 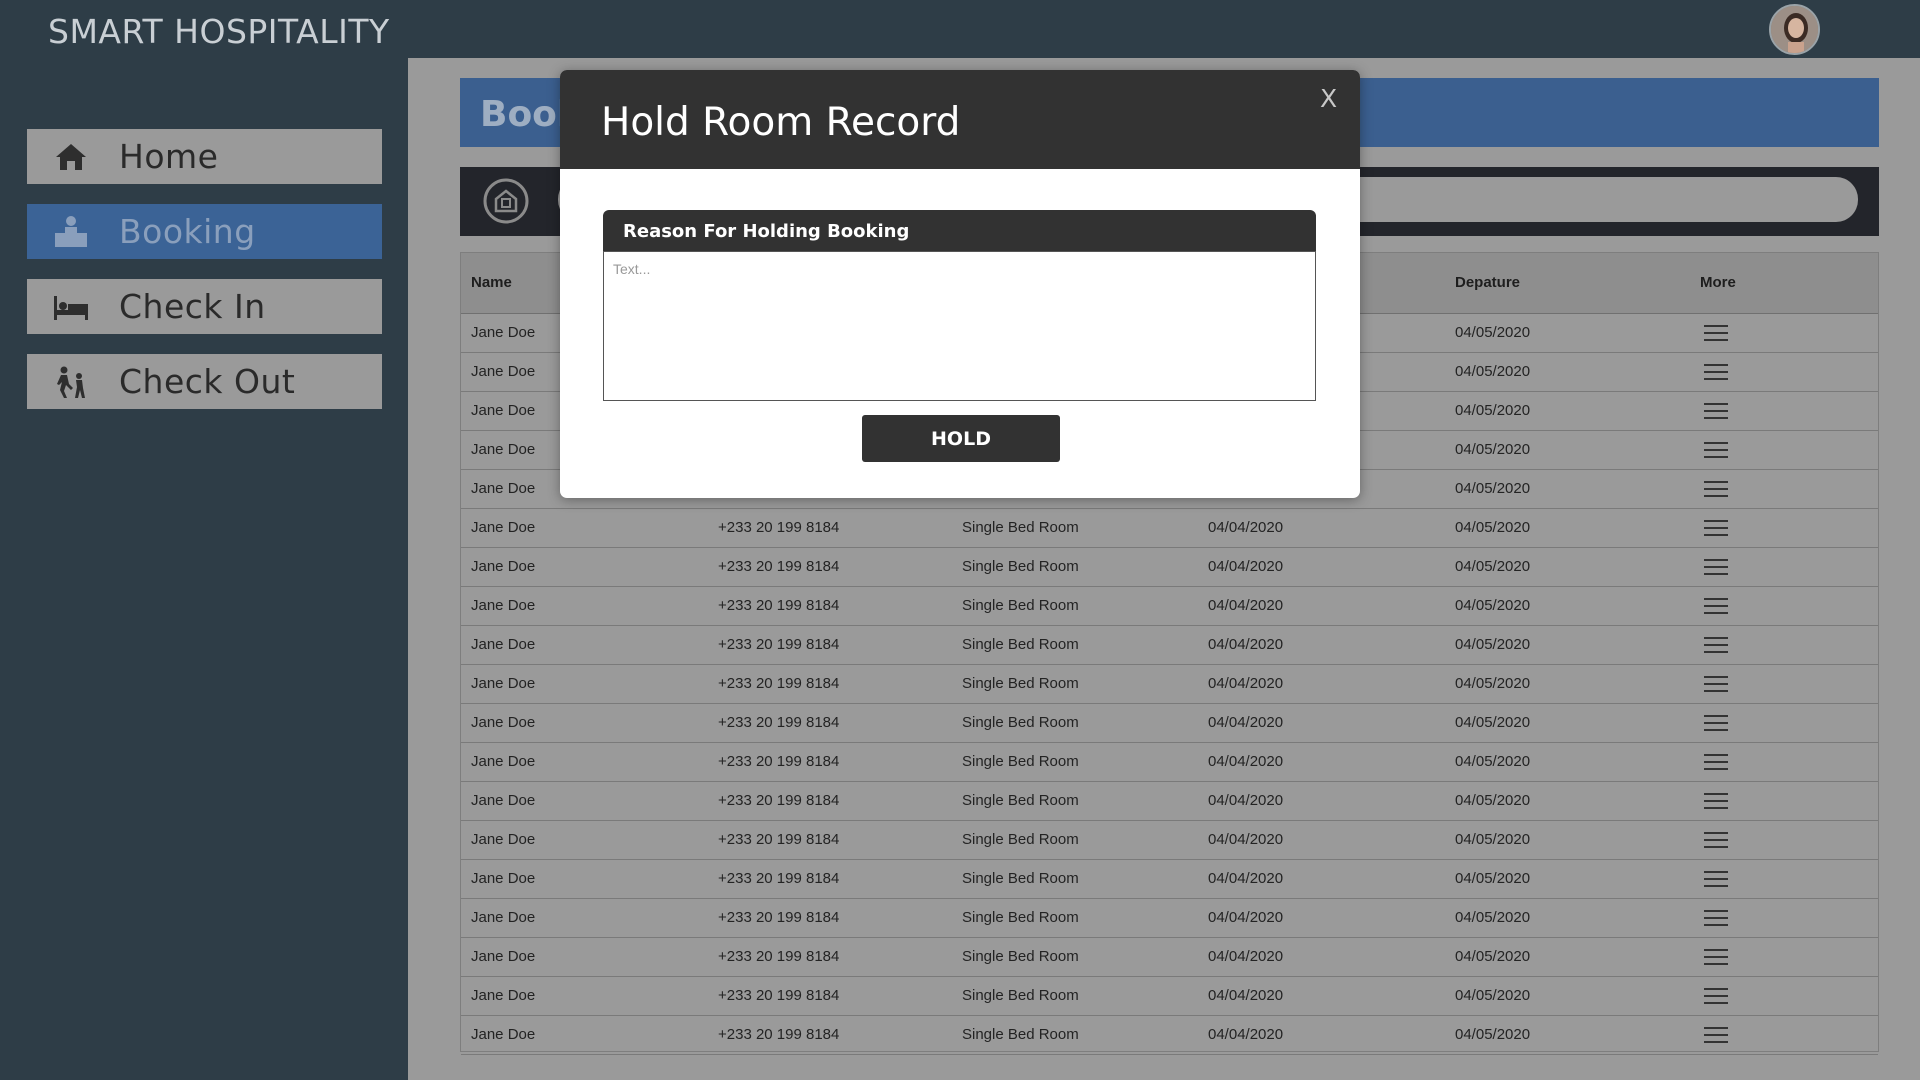 I want to click on reason-textarea, so click(x=959, y=326).